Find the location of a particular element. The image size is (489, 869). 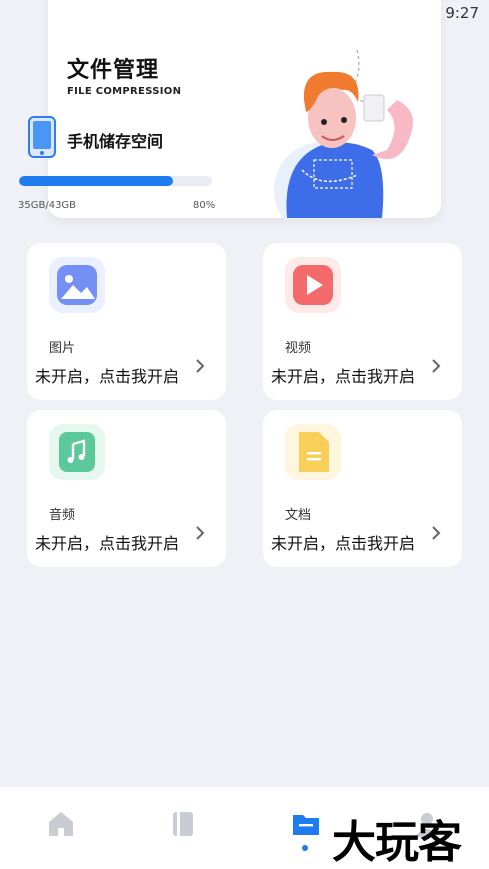

page-title: 文件管理 is located at coordinates (113, 70).